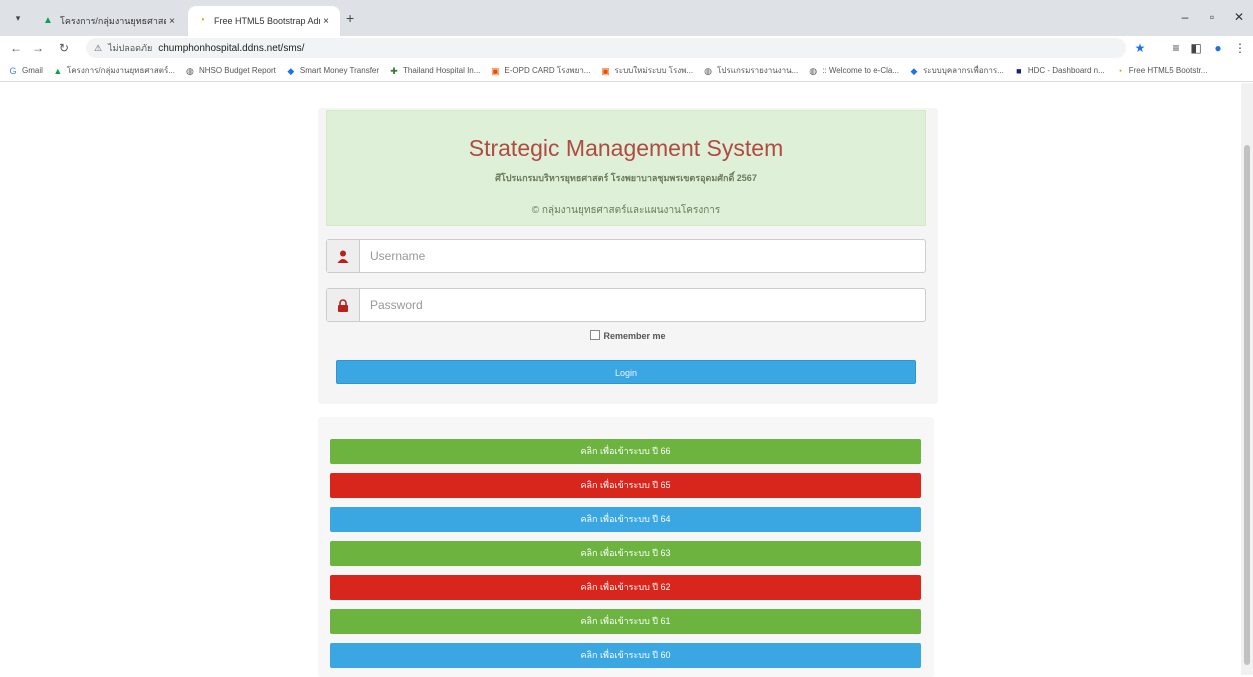  I want to click on bookmark-label: NHSO Budget Report, so click(237, 70).